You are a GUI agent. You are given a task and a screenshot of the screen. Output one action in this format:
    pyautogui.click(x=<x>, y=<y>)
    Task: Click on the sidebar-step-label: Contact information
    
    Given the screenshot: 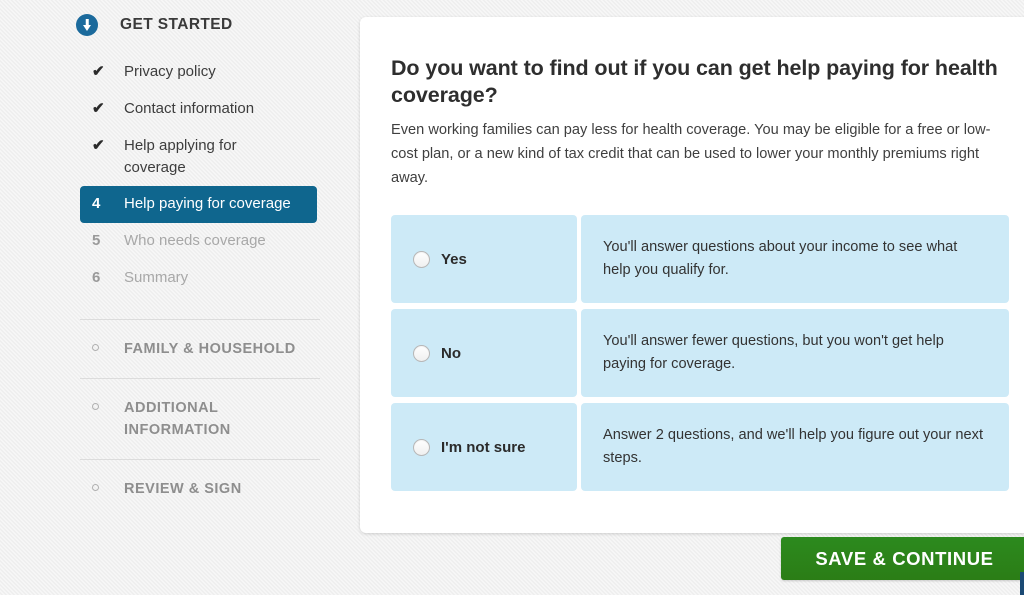 What is the action you would take?
    pyautogui.click(x=189, y=108)
    